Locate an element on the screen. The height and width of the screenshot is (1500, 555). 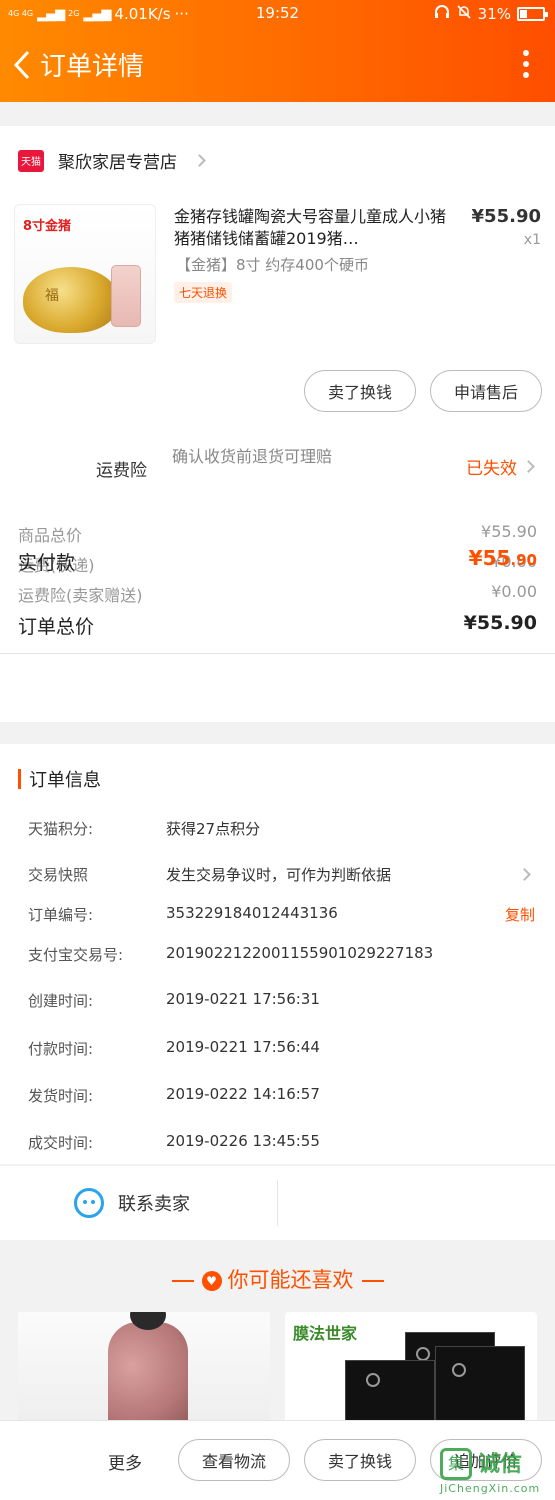
insurance-status: 已失效 is located at coordinates (491, 466).